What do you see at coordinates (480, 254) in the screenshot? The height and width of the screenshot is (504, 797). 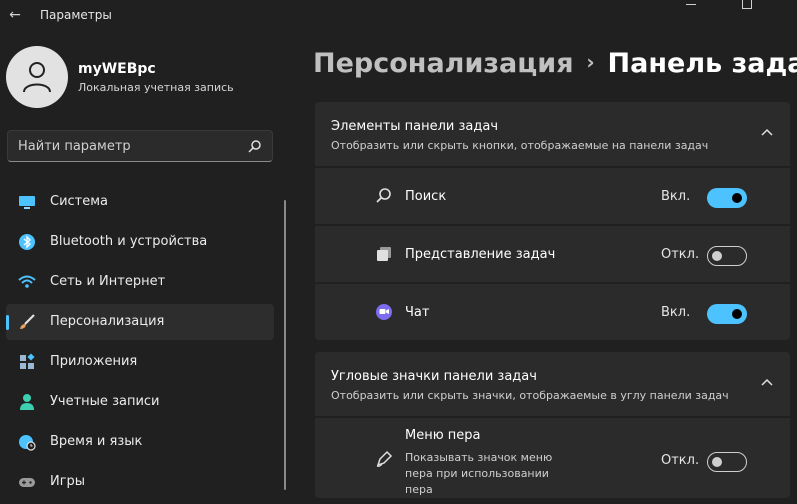 I see `setting-label: Представление задач` at bounding box center [480, 254].